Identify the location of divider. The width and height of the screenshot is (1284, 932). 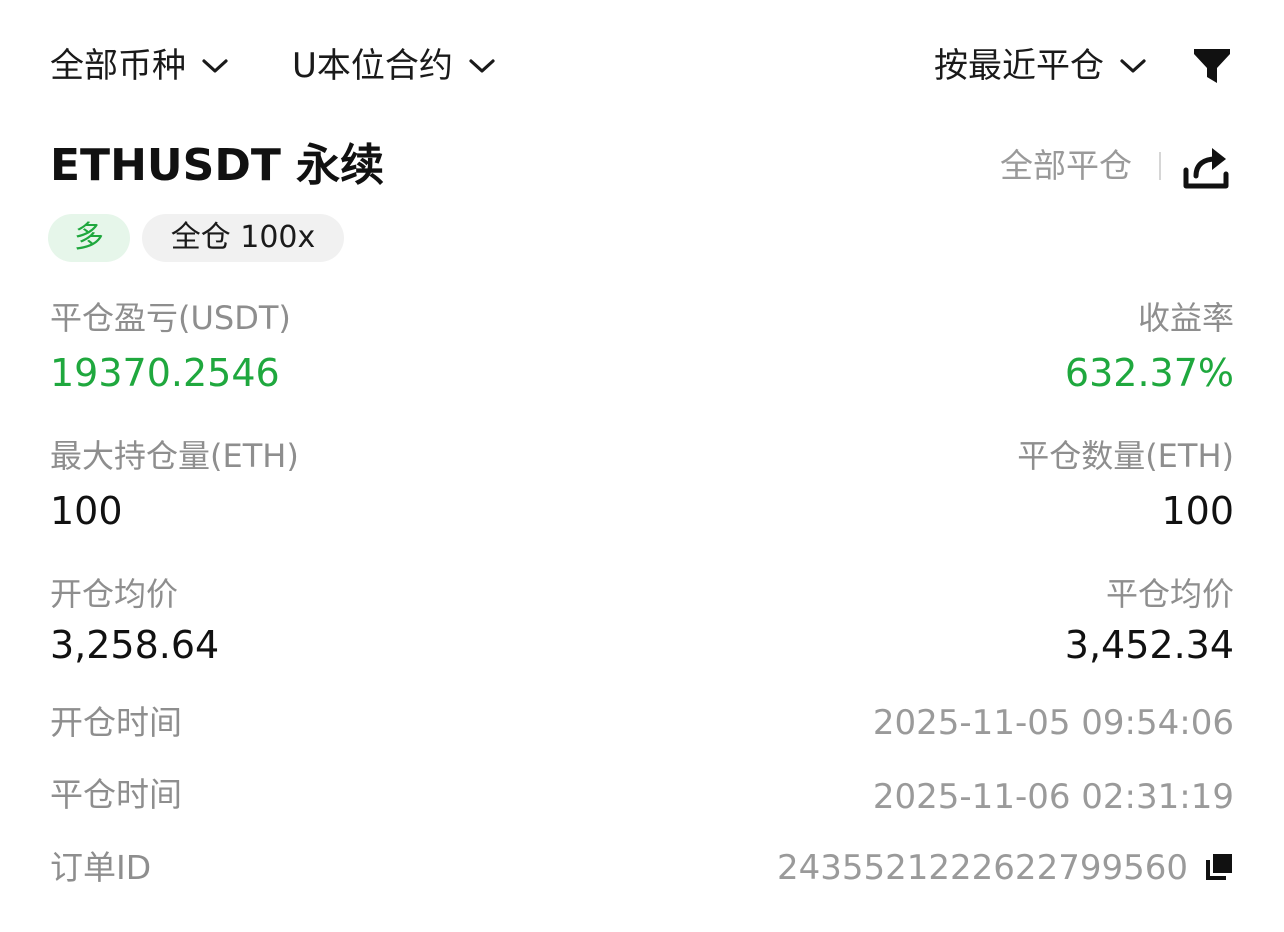
(1160, 166).